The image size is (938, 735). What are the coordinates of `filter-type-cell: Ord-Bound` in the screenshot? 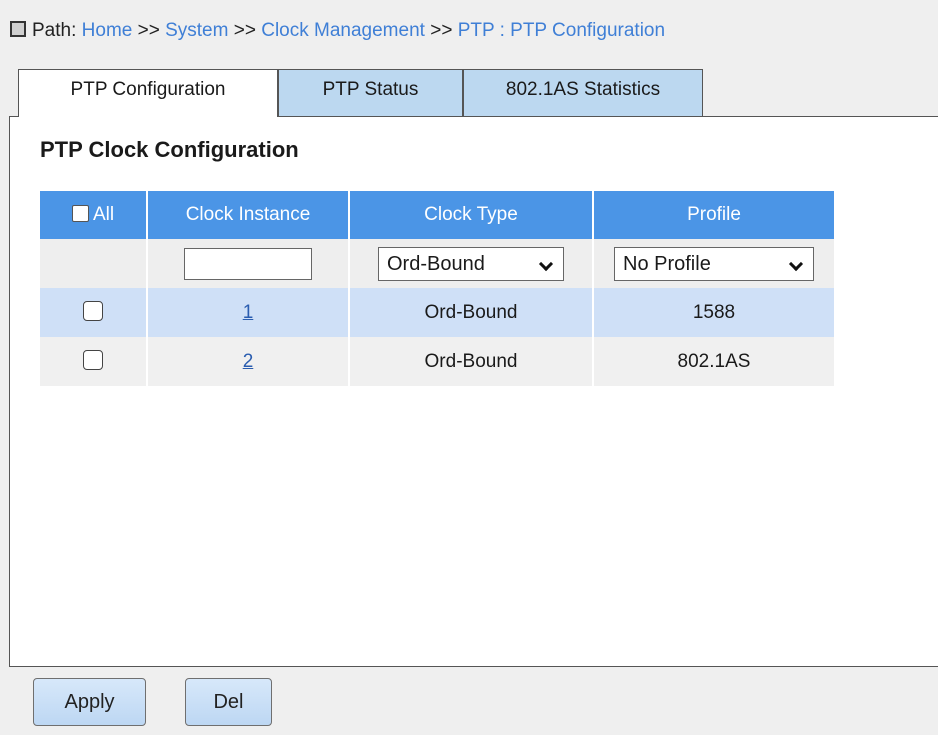 It's located at (471, 263).